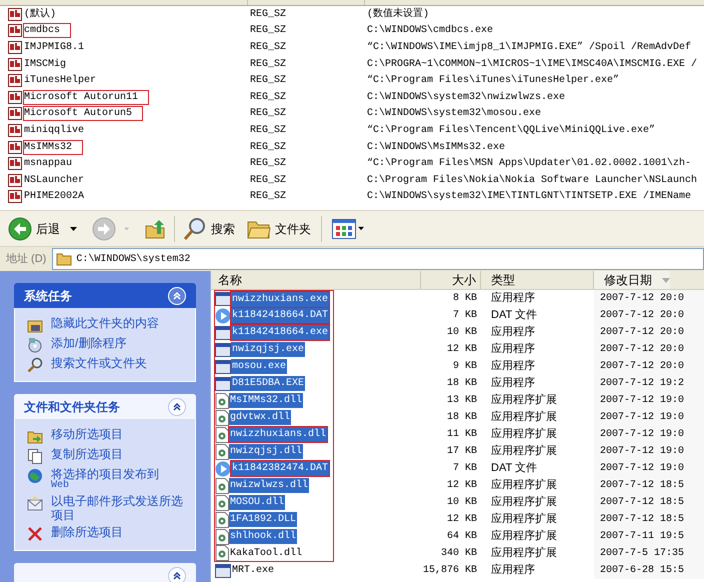  Describe the element at coordinates (462, 537) in the screenshot. I see `file-size: 64 KB` at that location.